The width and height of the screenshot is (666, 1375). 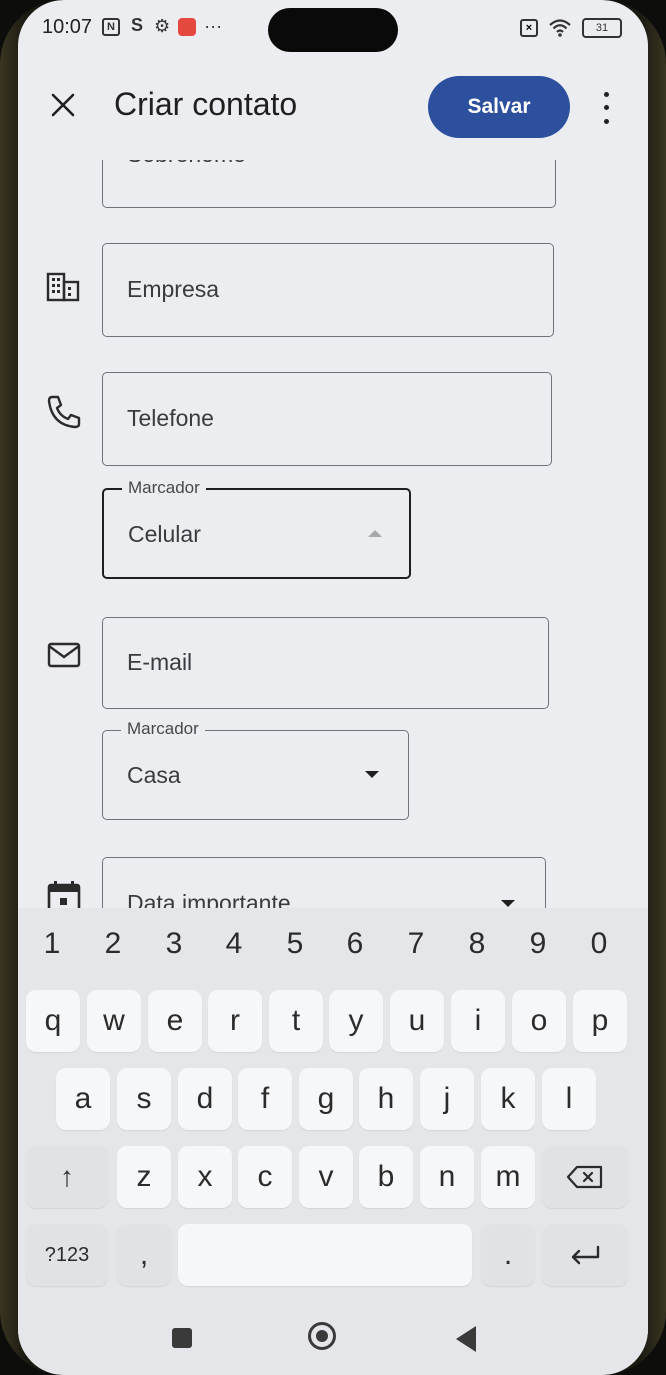 I want to click on key-l: l, so click(x=569, y=1099).